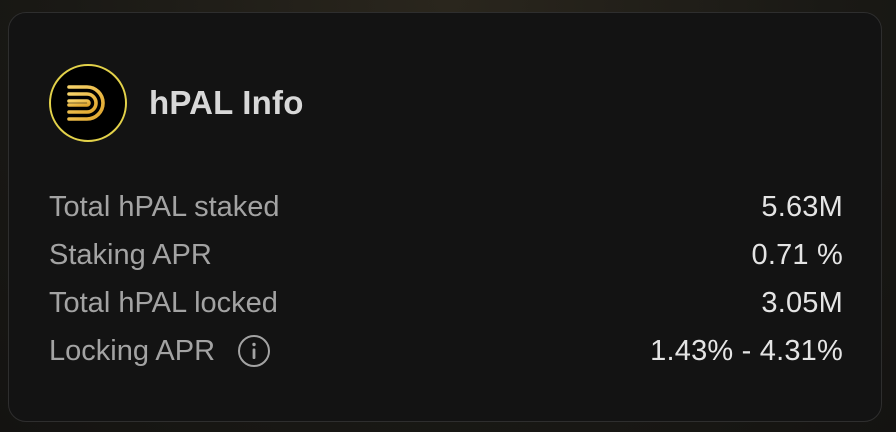 The width and height of the screenshot is (896, 432). Describe the element at coordinates (254, 351) in the screenshot. I see `info-icon` at that location.